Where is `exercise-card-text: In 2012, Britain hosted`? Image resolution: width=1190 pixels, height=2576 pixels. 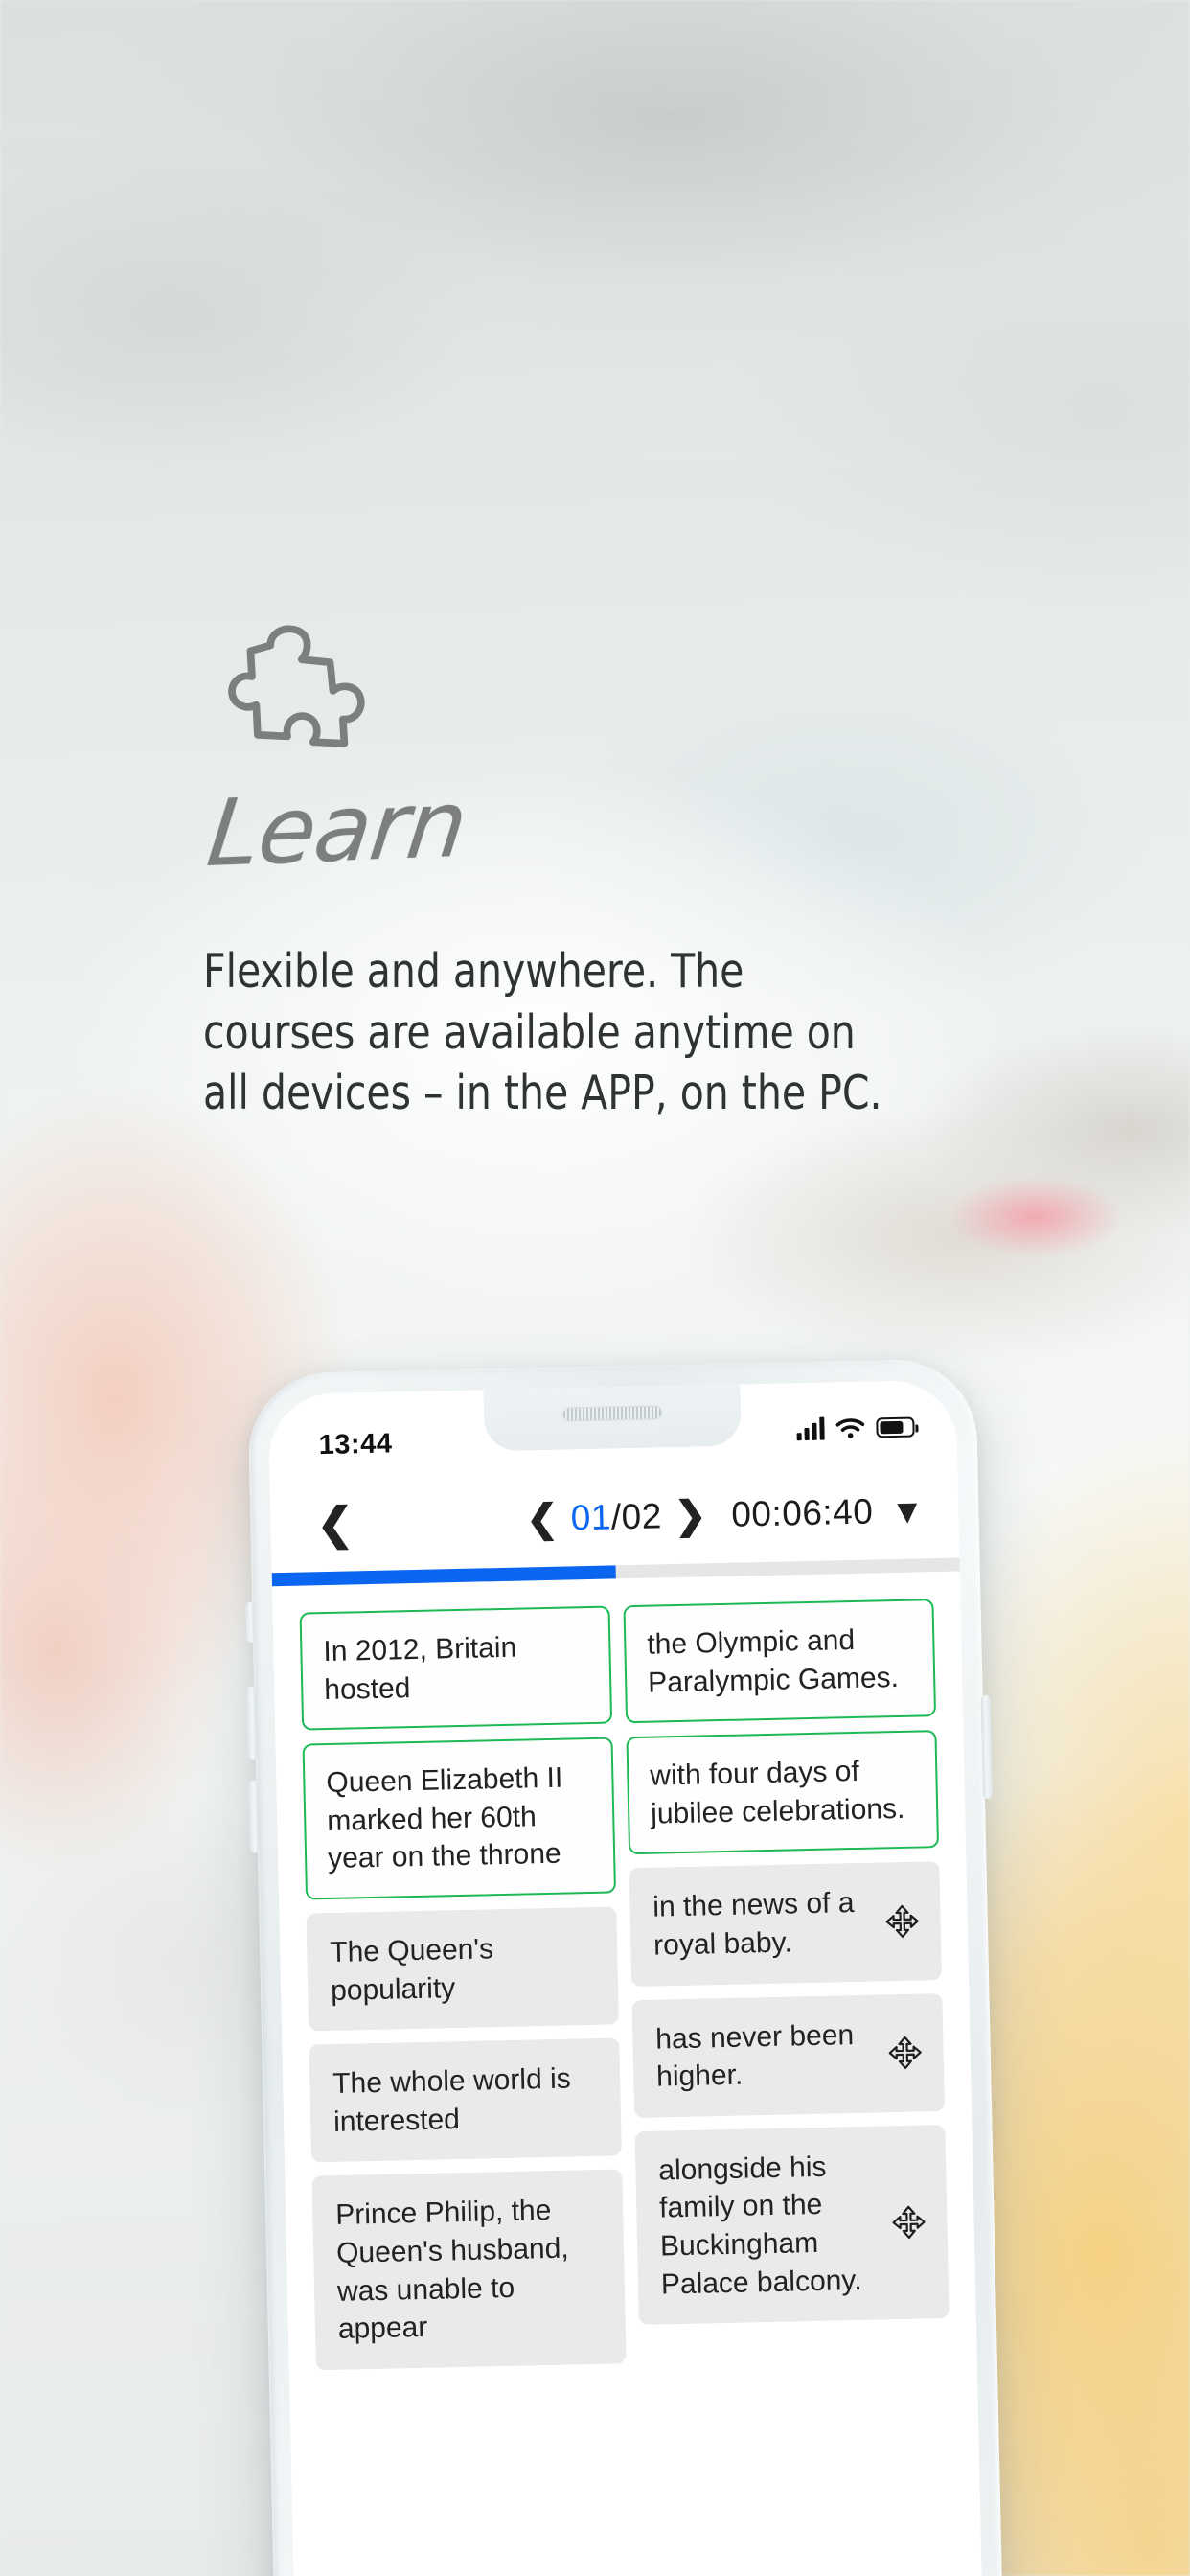
exercise-card-text: In 2012, Britain hosted is located at coordinates (420, 1668).